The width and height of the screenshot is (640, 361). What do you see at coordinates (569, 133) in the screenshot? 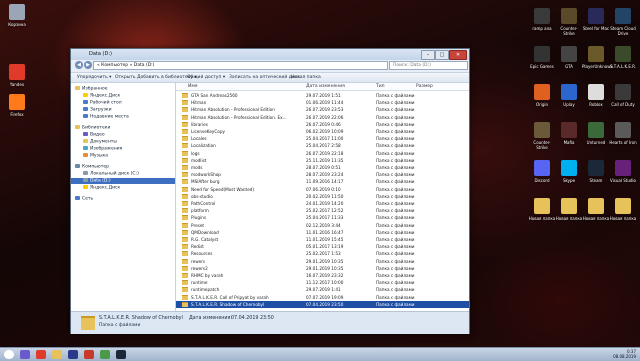
I see `desktop-icon: Mafia` at bounding box center [569, 133].